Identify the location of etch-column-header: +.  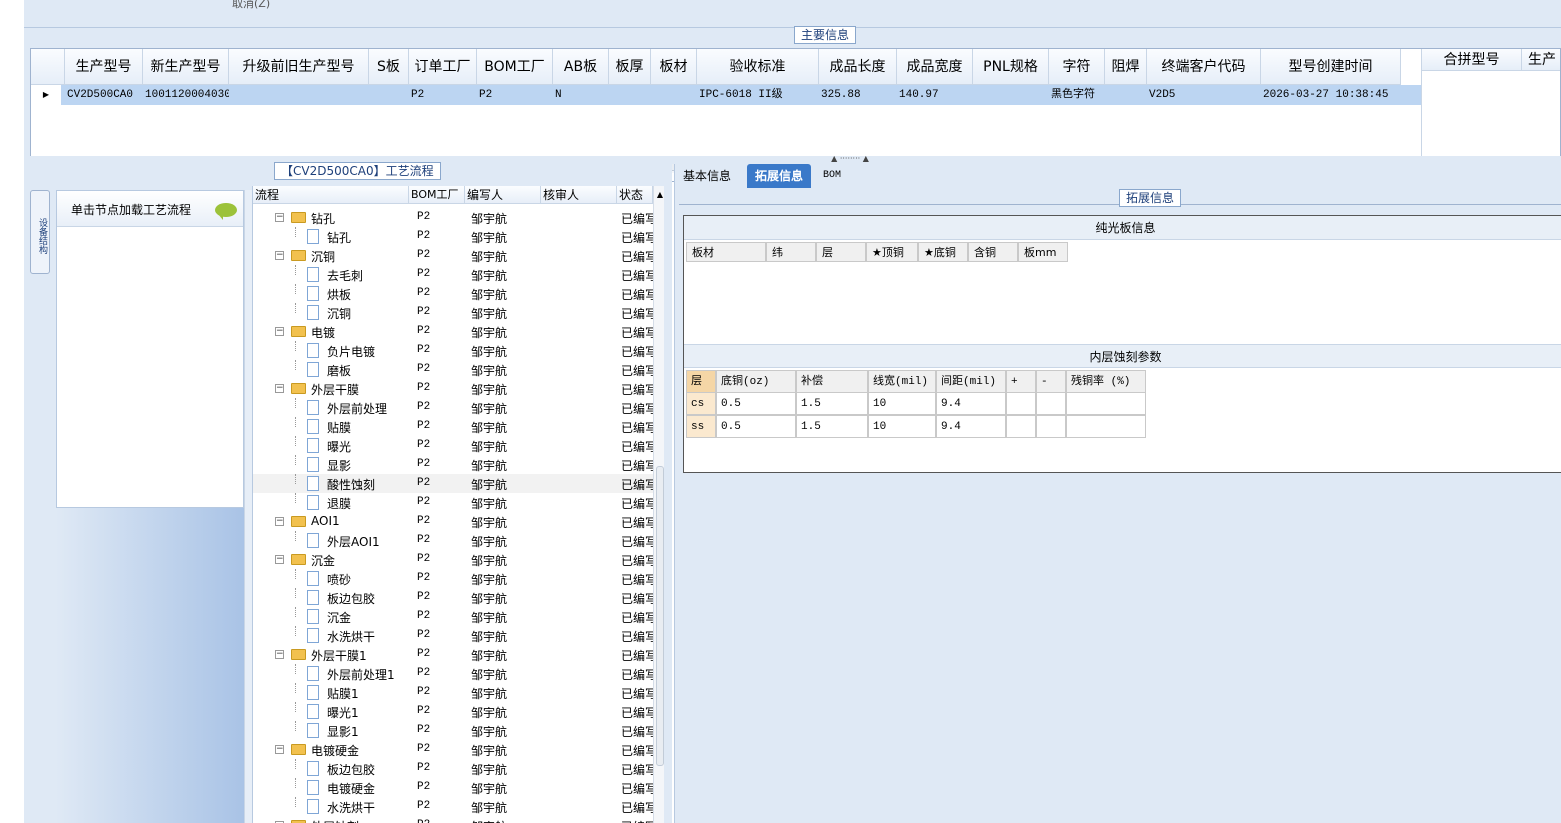
(1021, 381).